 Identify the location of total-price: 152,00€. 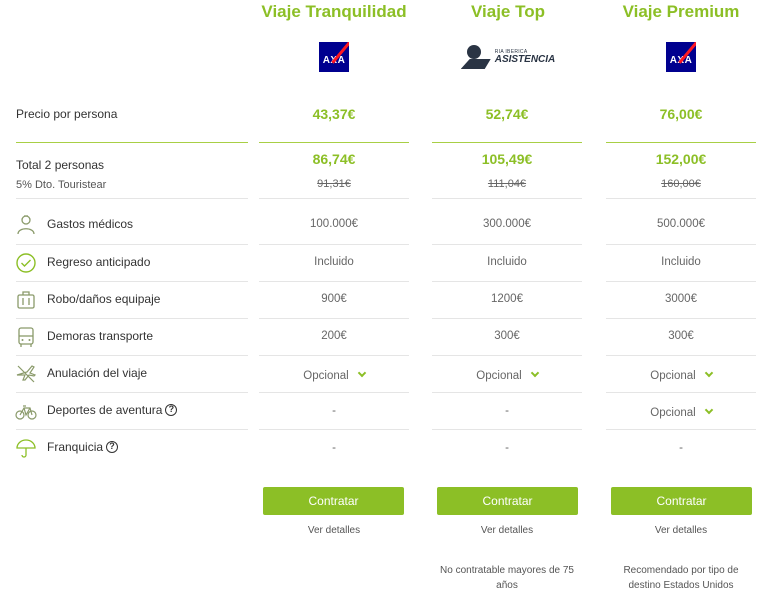
(681, 159).